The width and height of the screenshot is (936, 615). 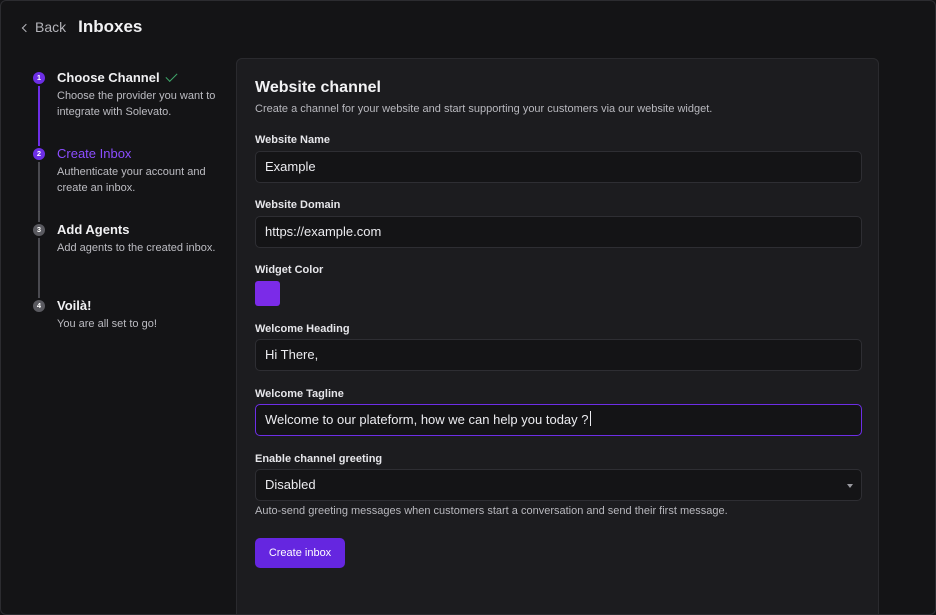 What do you see at coordinates (74, 305) in the screenshot?
I see `step-title: Voilà!` at bounding box center [74, 305].